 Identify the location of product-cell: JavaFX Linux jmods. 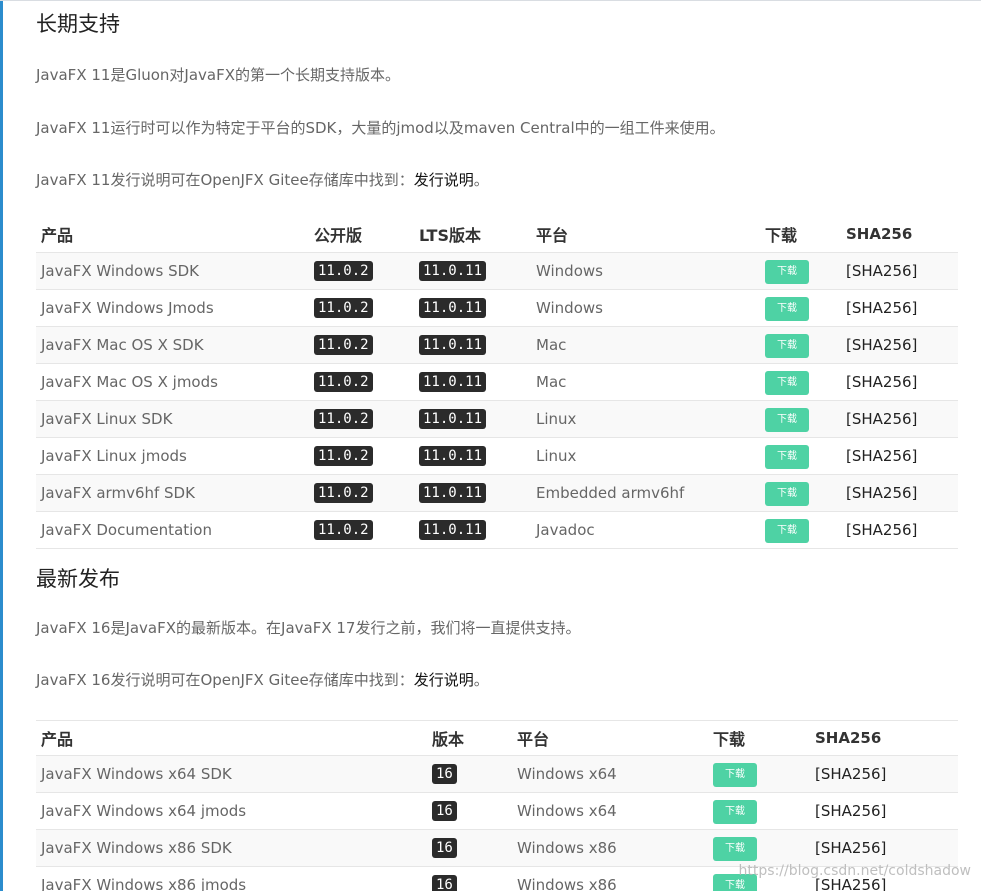
(172, 456).